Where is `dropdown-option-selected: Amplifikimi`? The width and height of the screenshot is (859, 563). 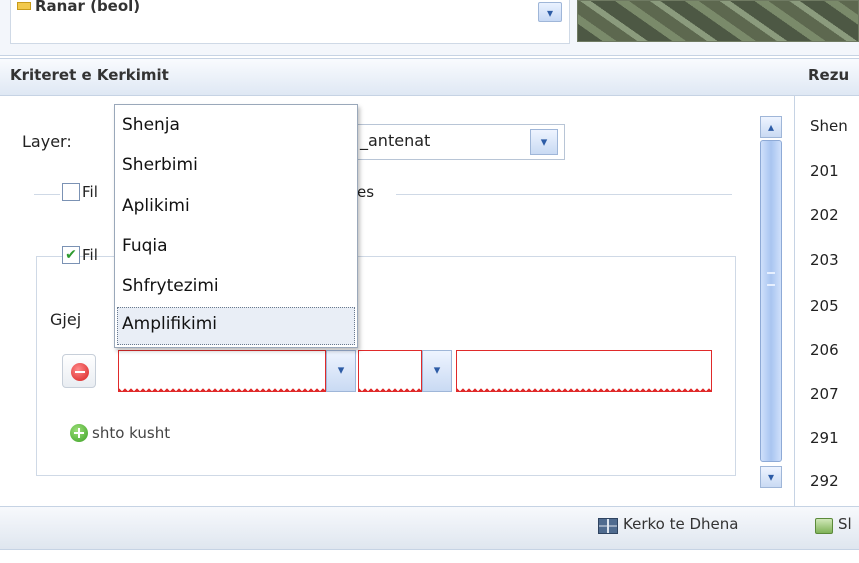
dropdown-option-selected: Amplifikimi is located at coordinates (169, 324).